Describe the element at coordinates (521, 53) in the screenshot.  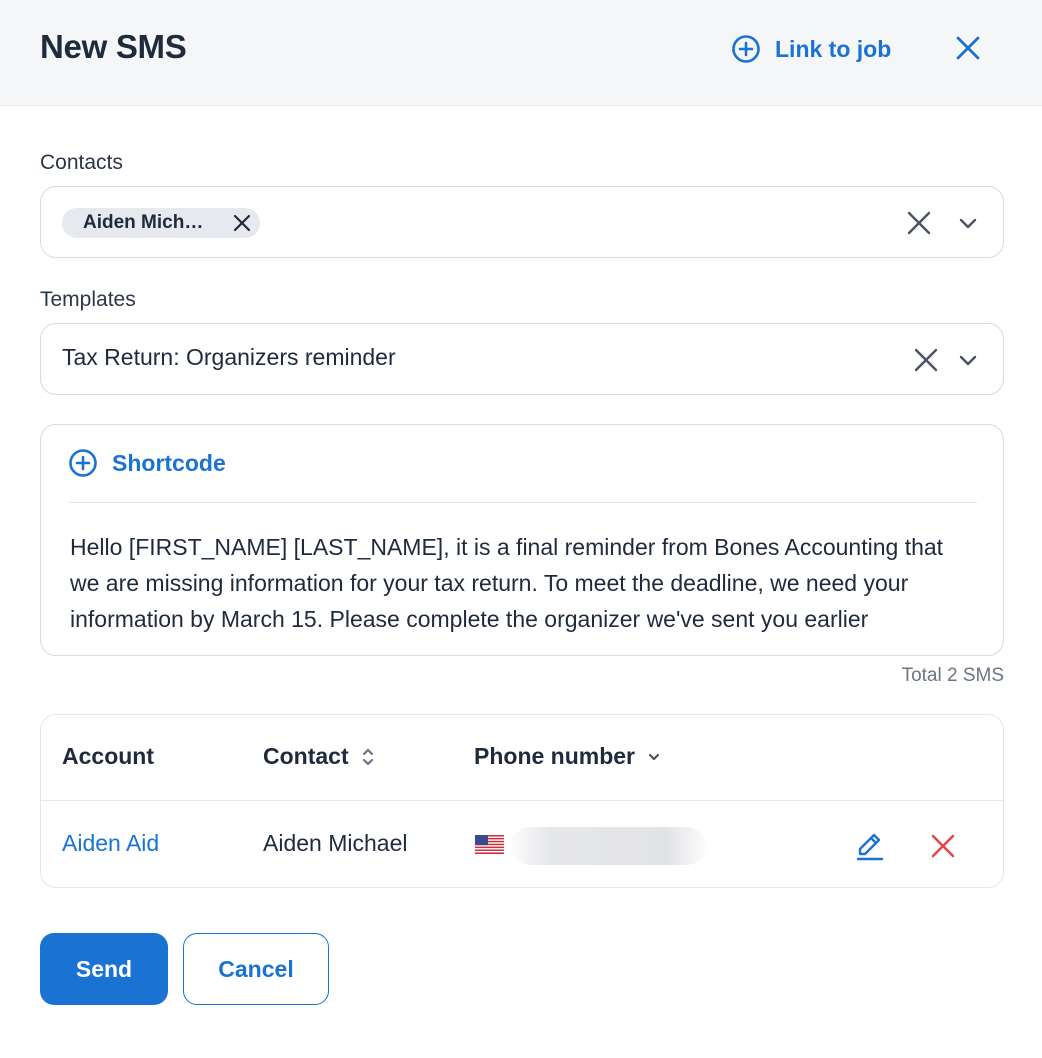
I see `modal-header: New SMS Link to job` at that location.